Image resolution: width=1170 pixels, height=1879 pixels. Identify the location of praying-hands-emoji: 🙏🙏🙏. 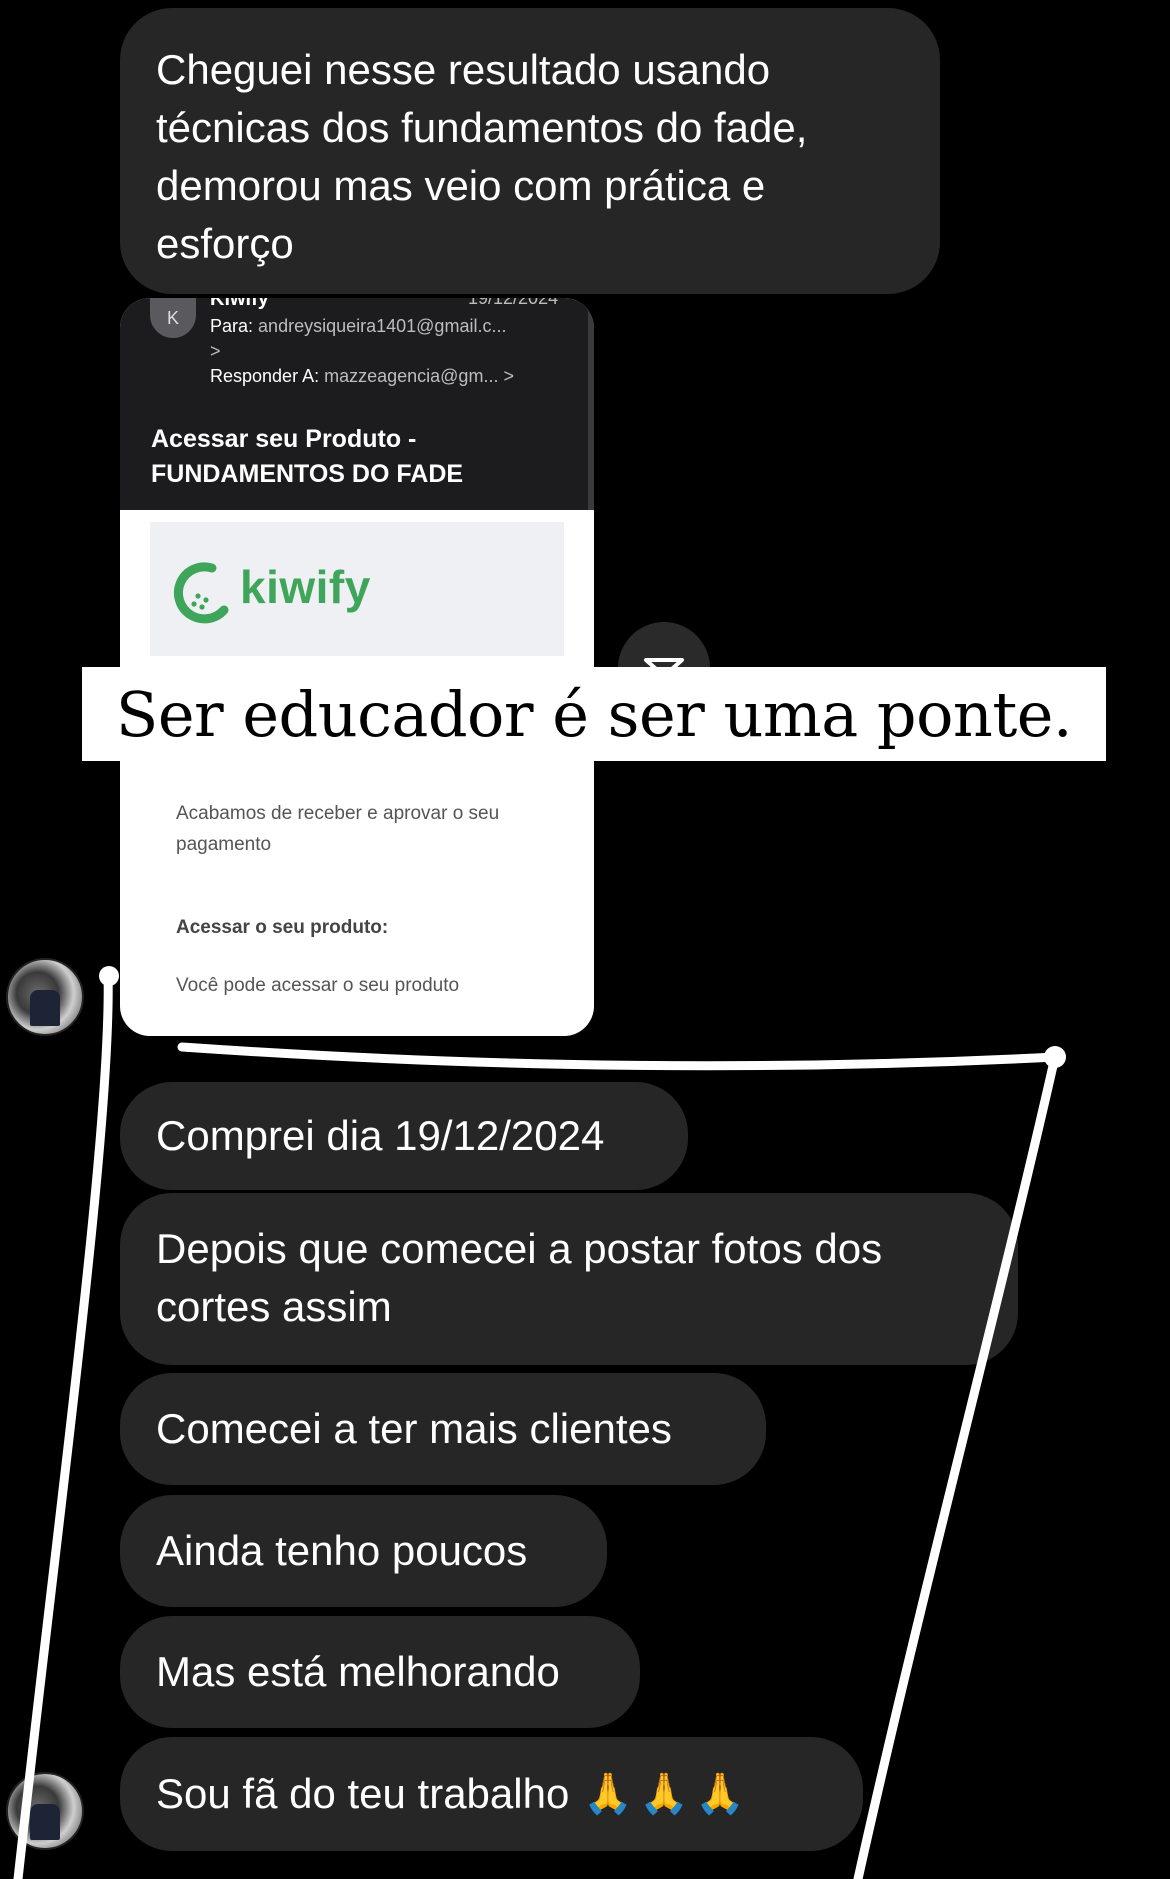
(667, 1794).